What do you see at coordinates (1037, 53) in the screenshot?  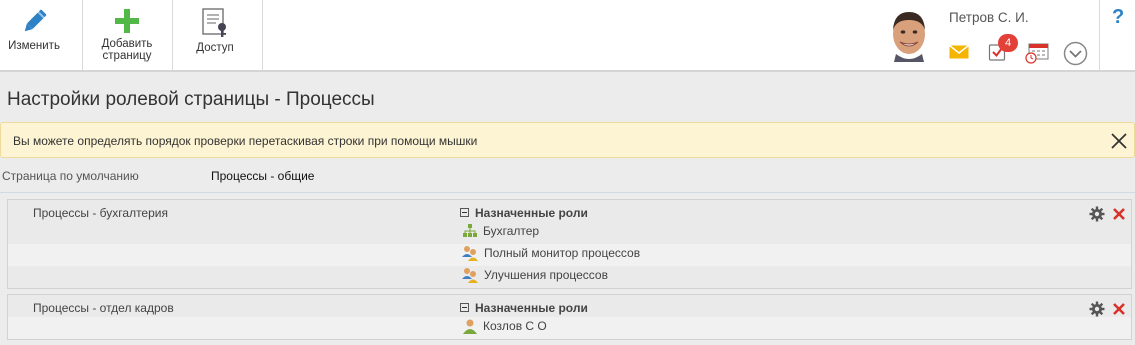 I see `calendar-icon` at bounding box center [1037, 53].